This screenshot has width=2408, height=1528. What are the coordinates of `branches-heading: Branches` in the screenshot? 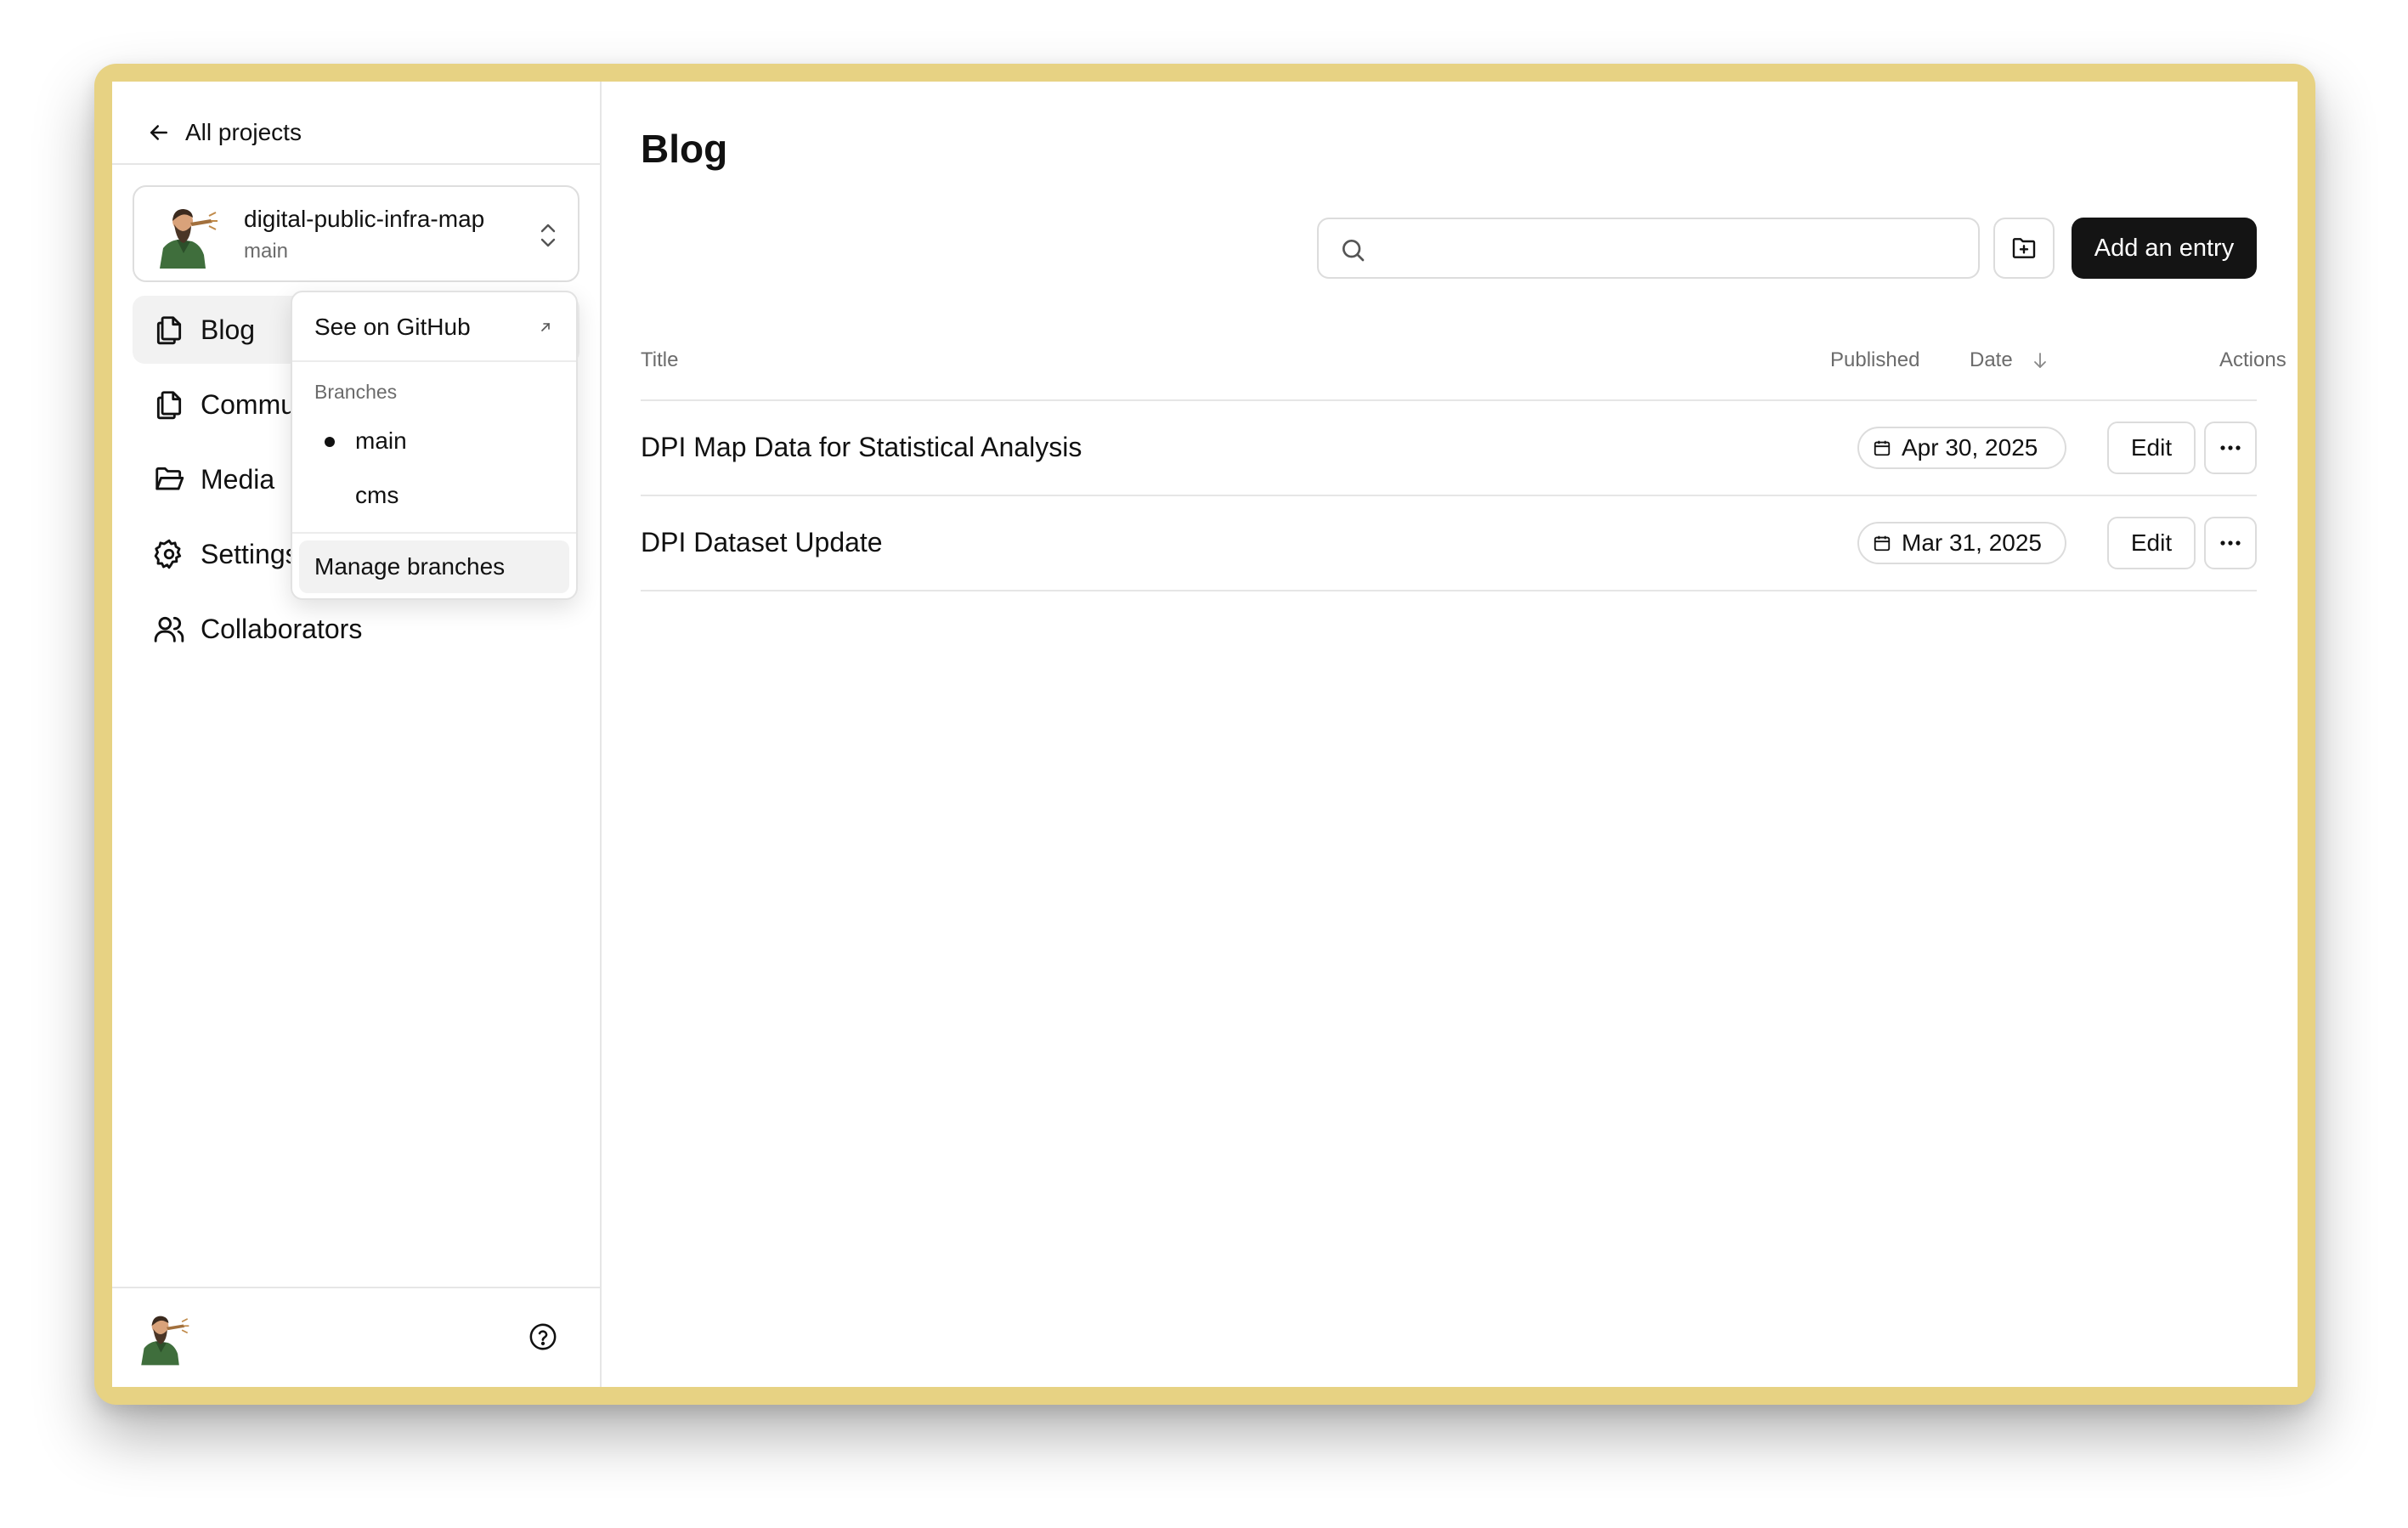 It's located at (356, 392).